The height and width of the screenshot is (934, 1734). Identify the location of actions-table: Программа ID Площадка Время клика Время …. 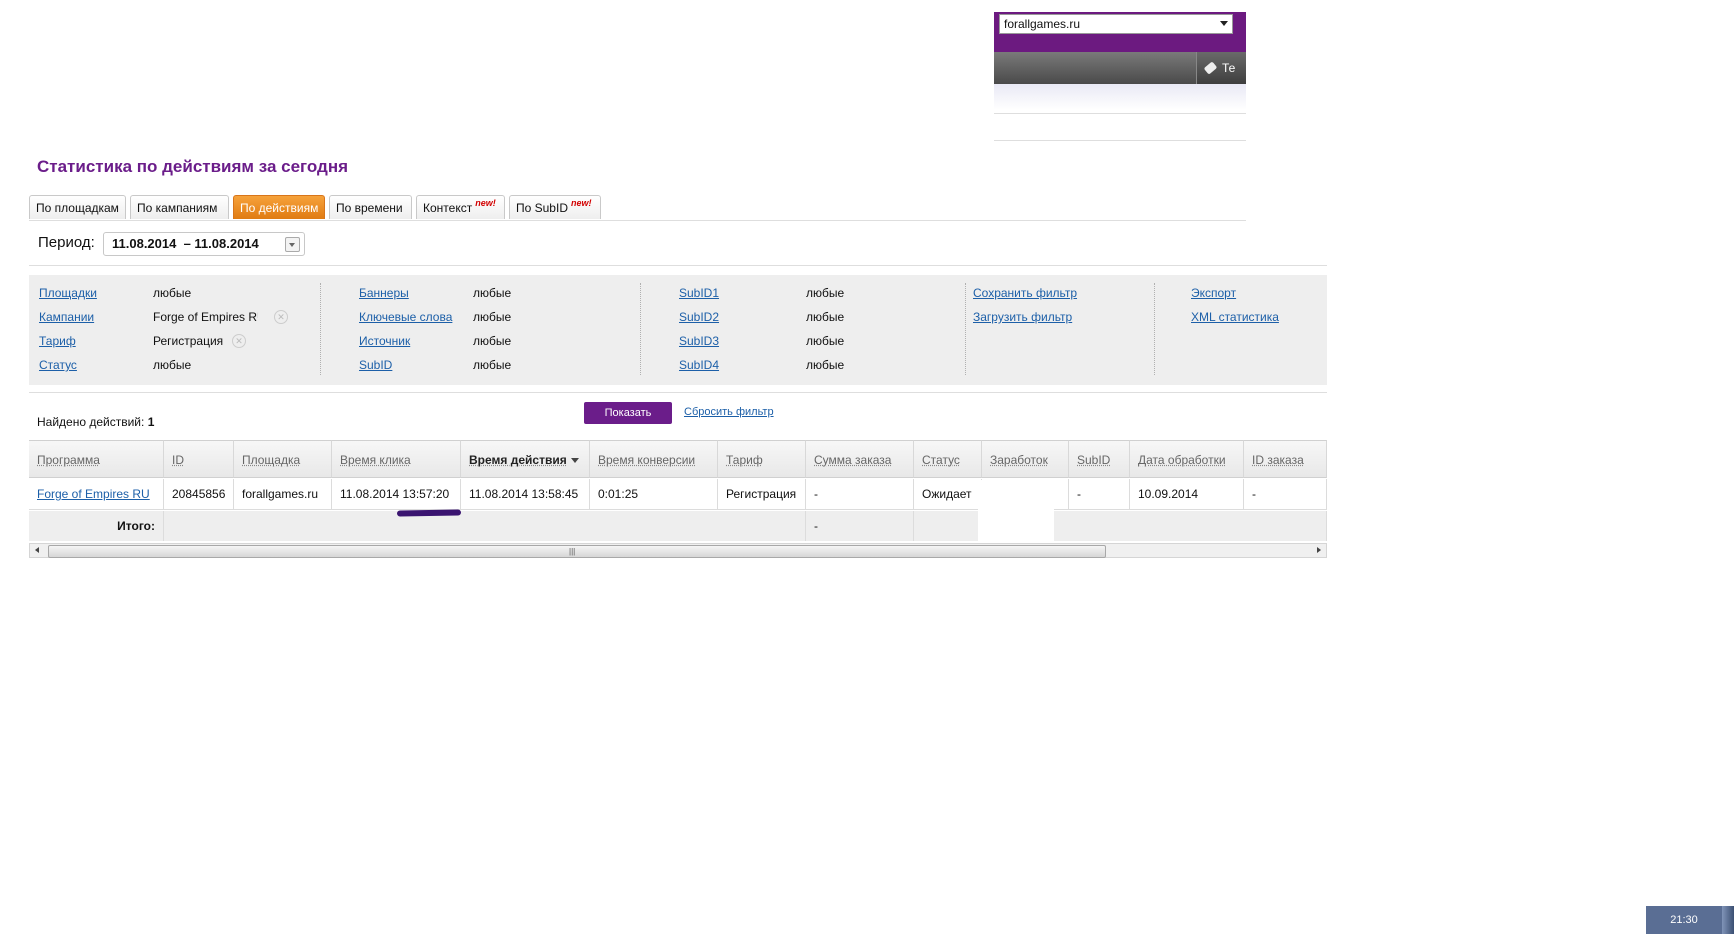
(678, 500).